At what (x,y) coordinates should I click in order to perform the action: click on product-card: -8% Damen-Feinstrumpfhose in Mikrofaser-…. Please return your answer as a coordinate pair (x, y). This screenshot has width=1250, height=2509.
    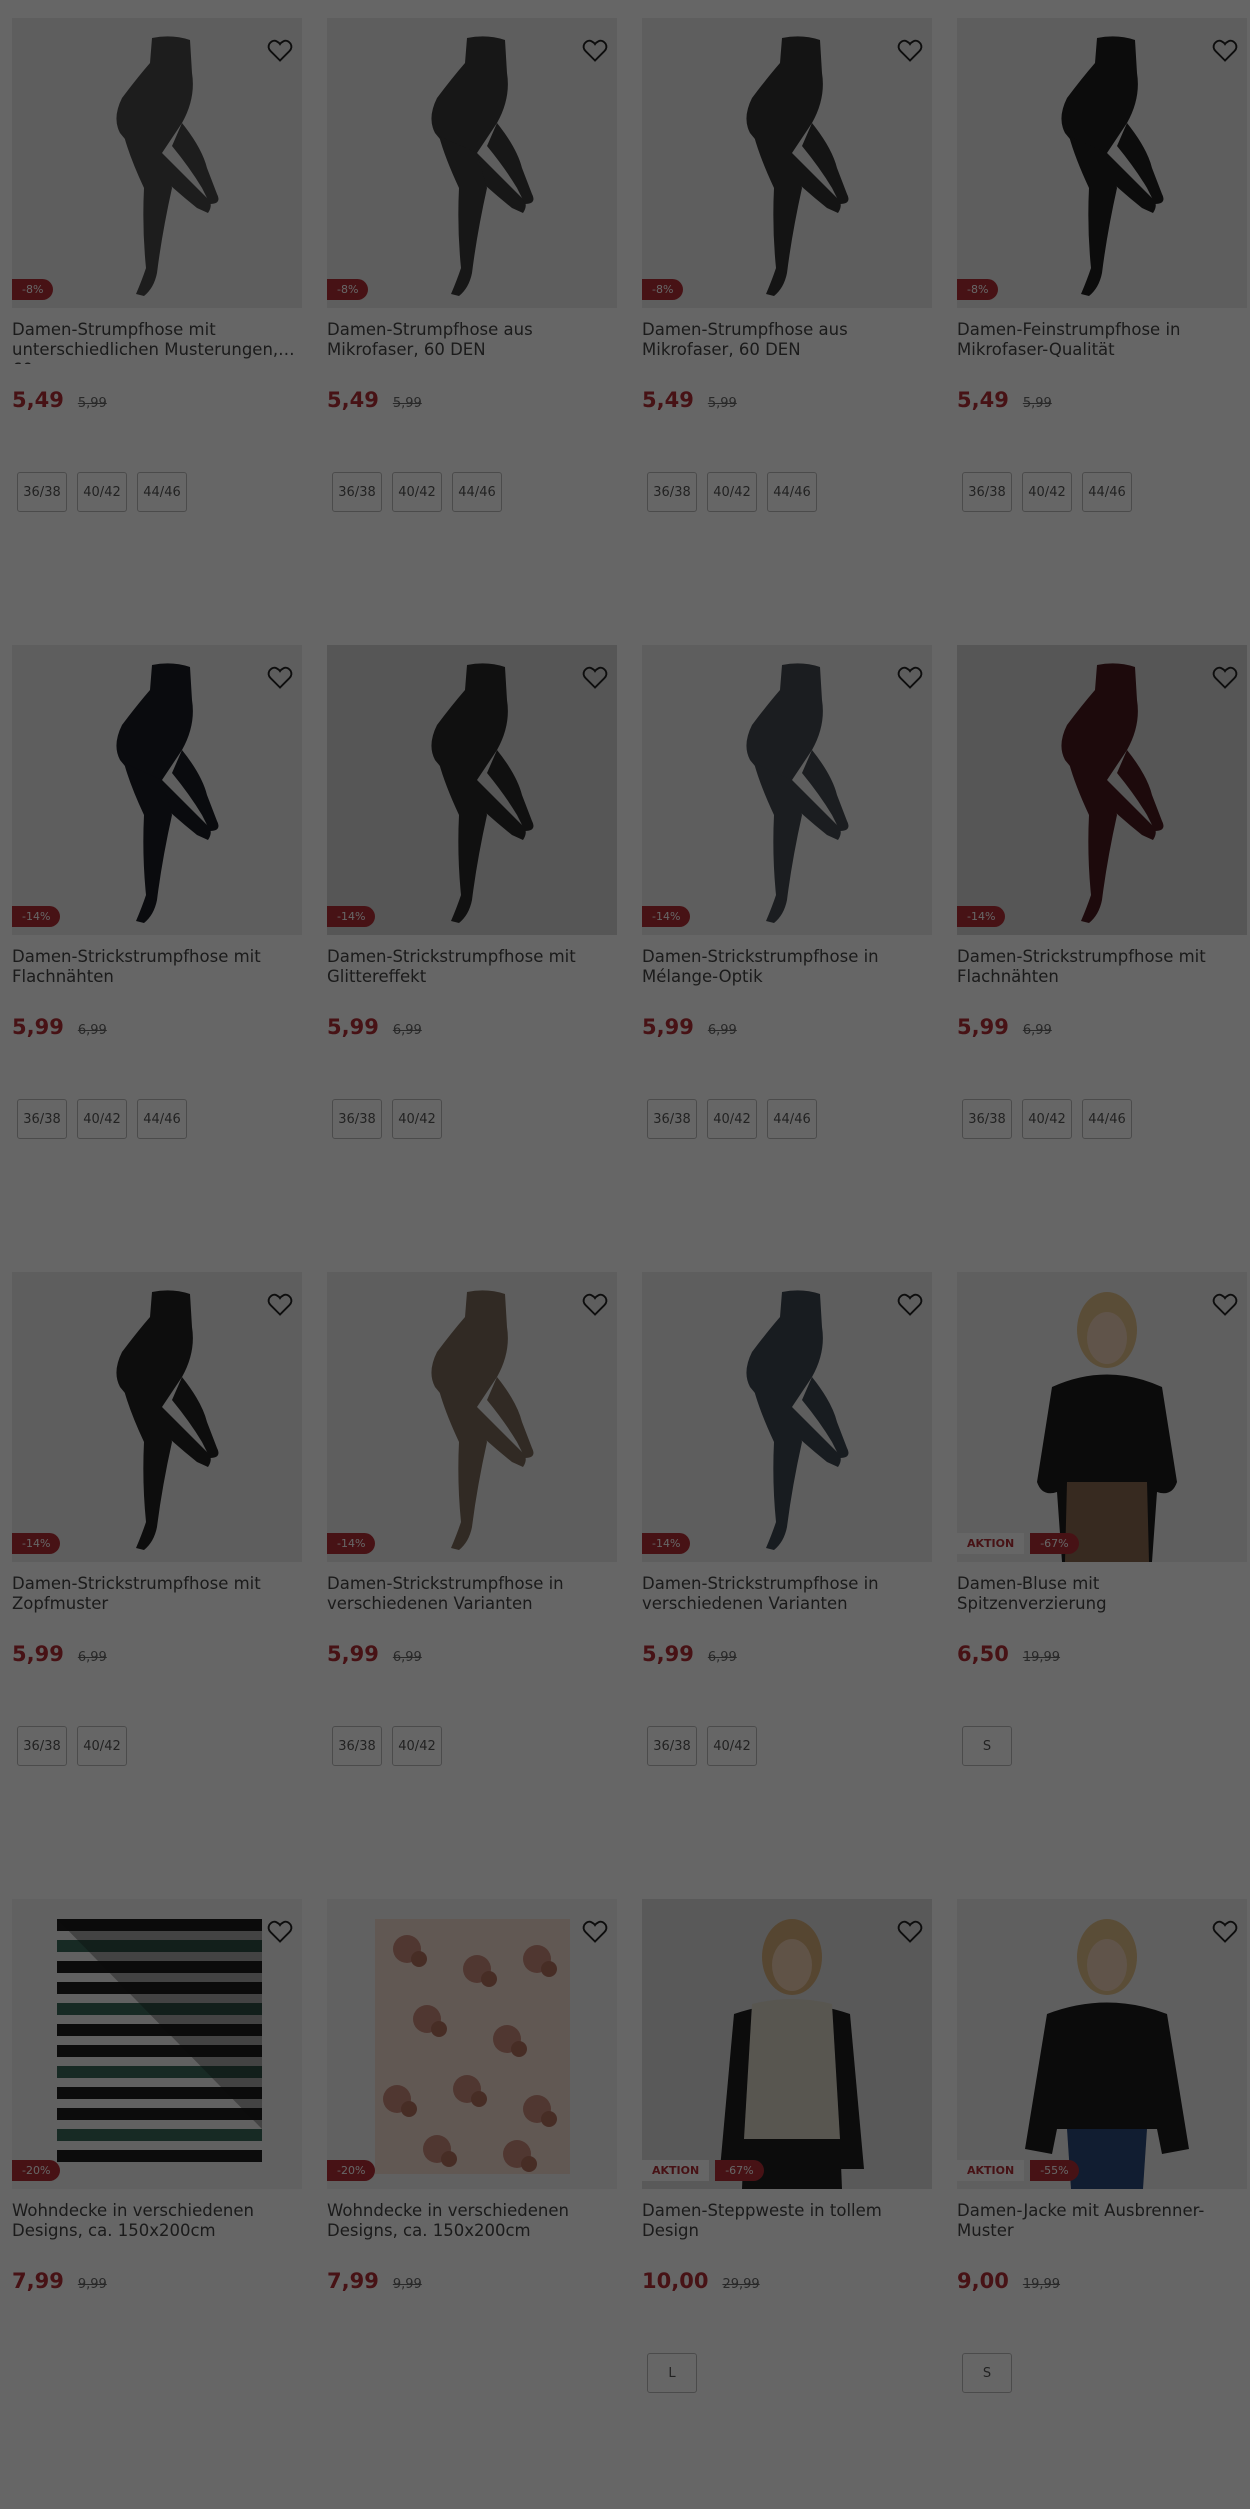
    Looking at the image, I should click on (1102, 331).